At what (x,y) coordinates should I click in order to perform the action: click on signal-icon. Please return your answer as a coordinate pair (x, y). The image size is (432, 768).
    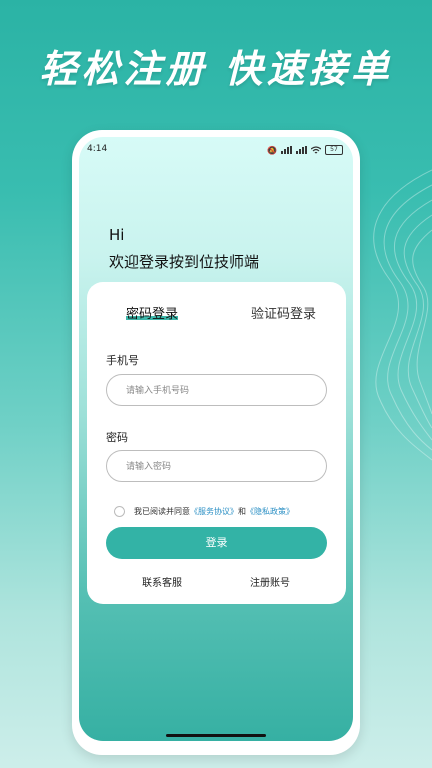
    Looking at the image, I should click on (286, 150).